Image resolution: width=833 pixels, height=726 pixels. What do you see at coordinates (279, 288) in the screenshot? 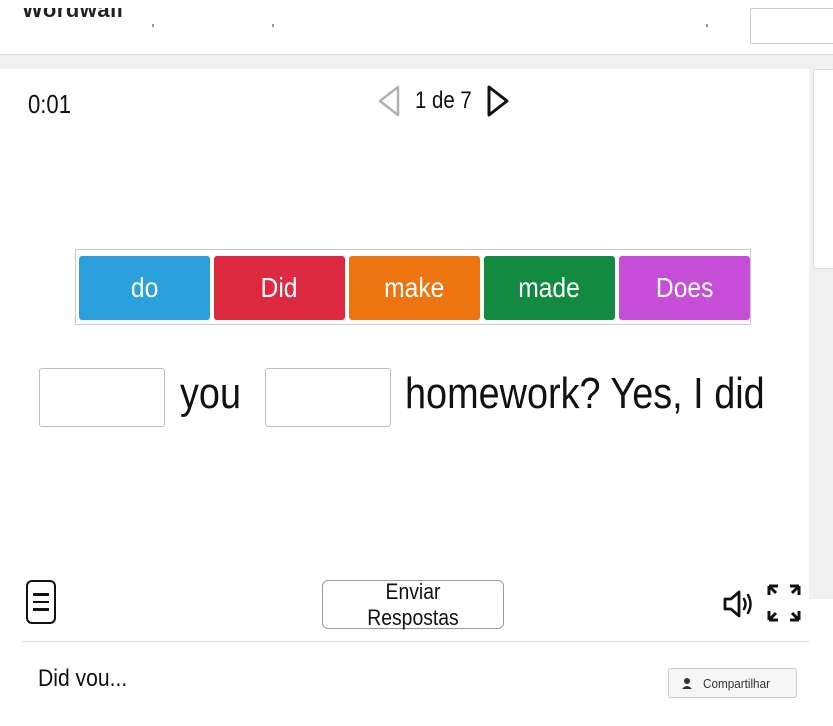
I see `word-tile-did: Did` at bounding box center [279, 288].